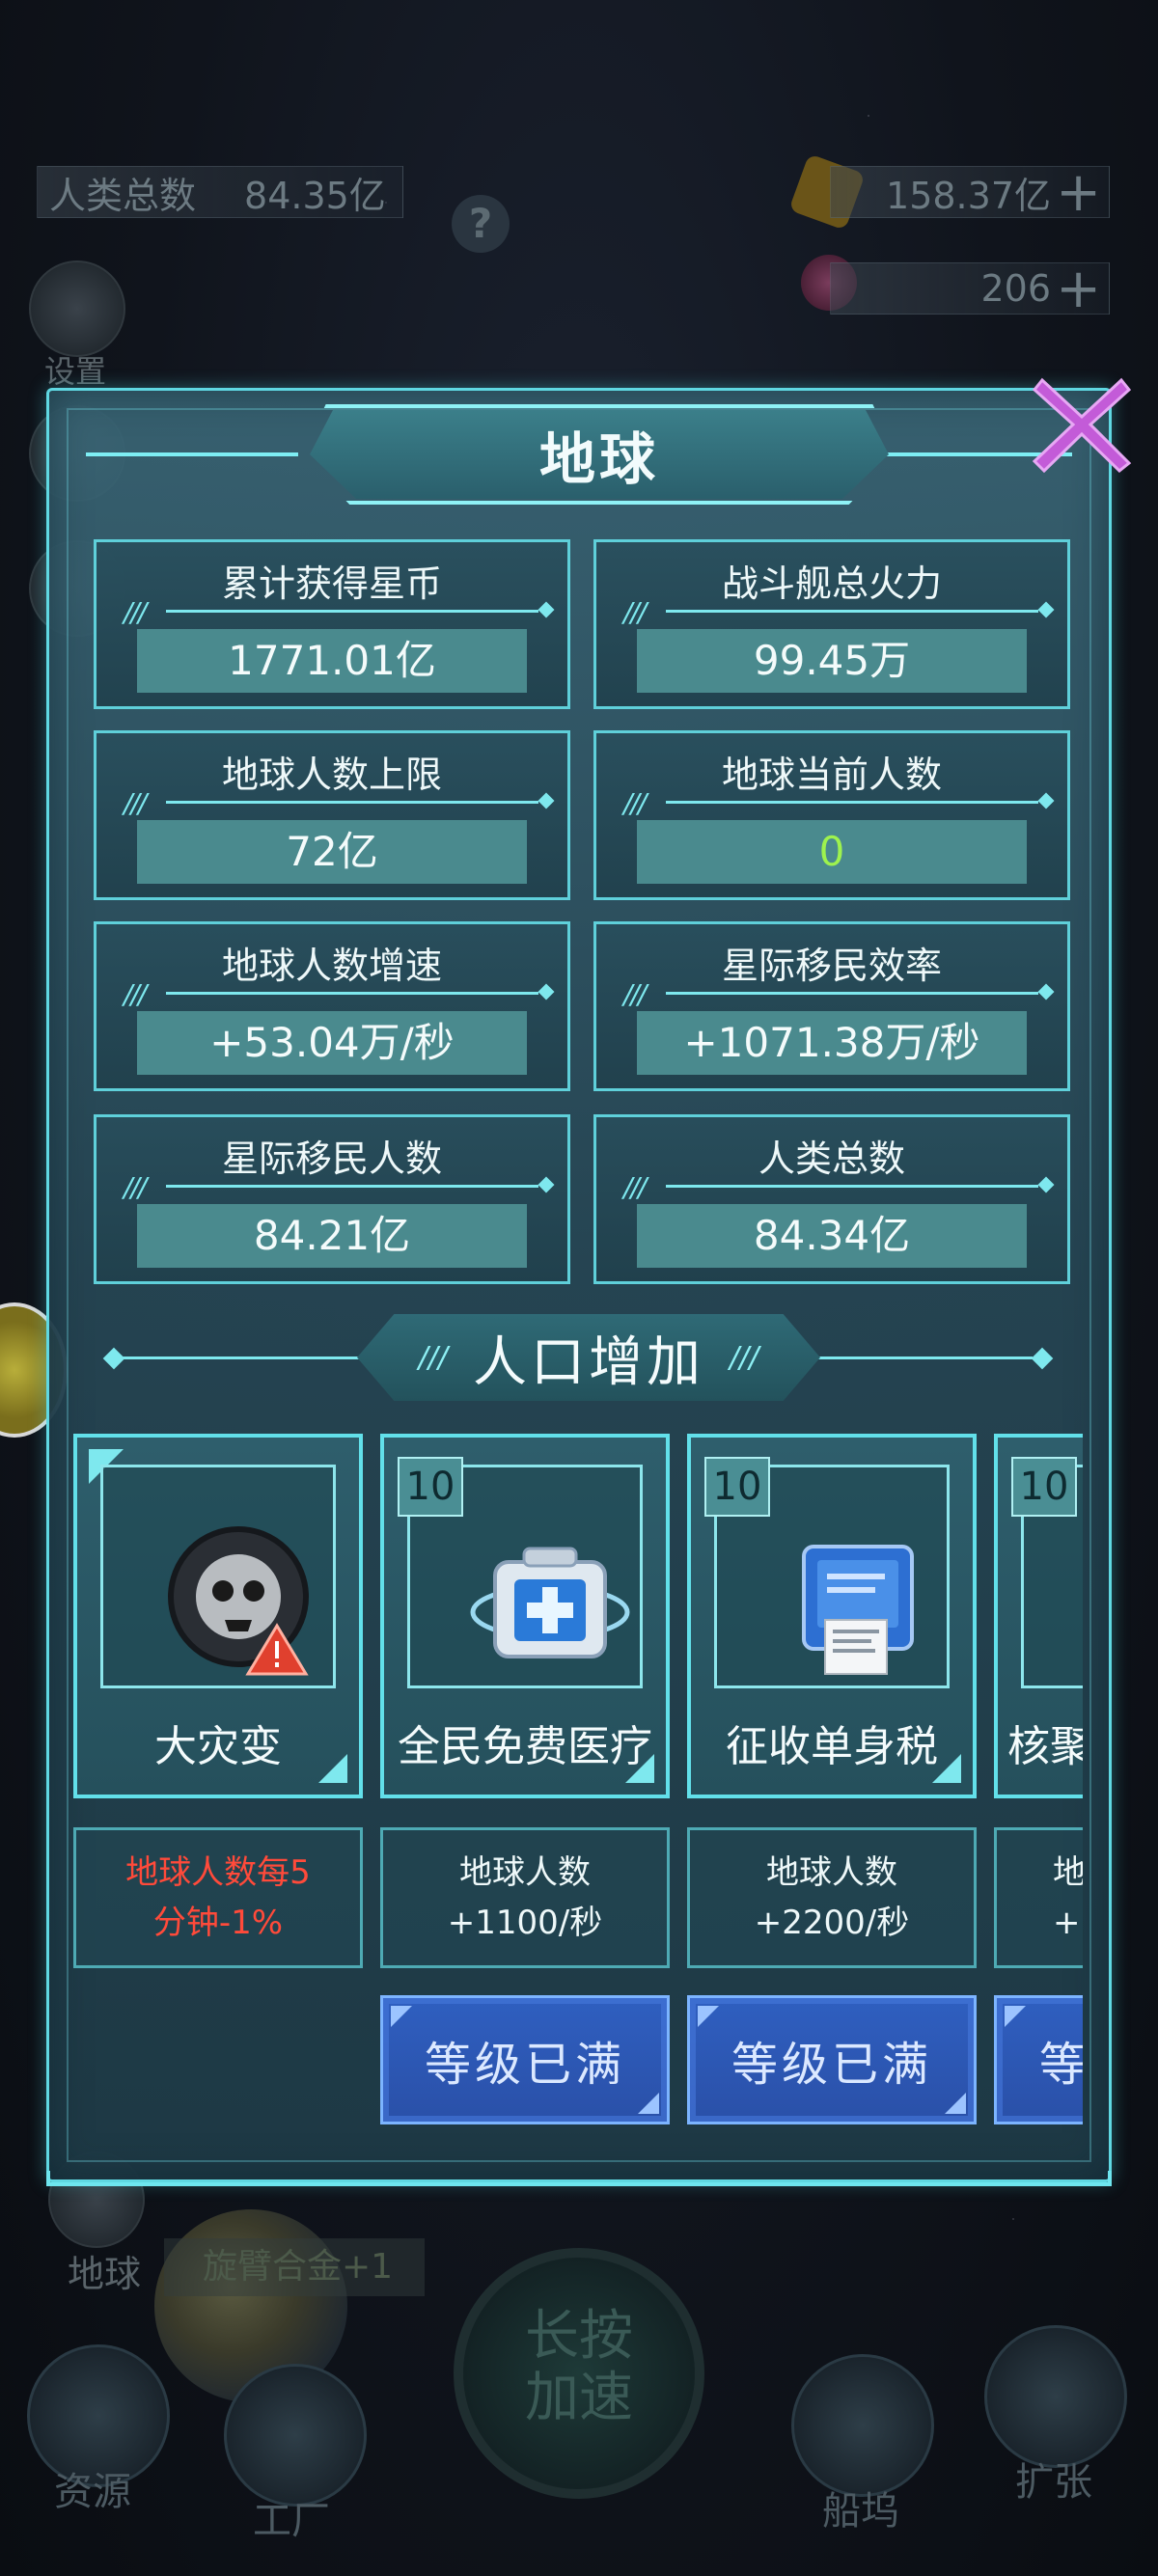 The width and height of the screenshot is (1158, 2576). I want to click on skill-effect-cataclysm: 地球人数每5 分钟-1%, so click(218, 1898).